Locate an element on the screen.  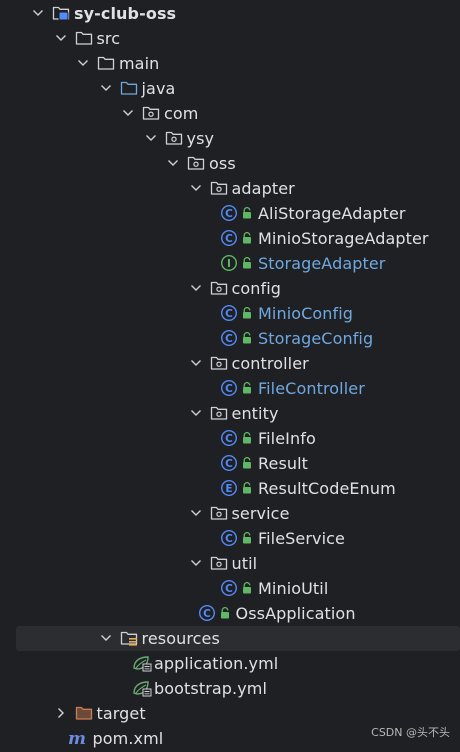
tree-item-util: util is located at coordinates (230, 563).